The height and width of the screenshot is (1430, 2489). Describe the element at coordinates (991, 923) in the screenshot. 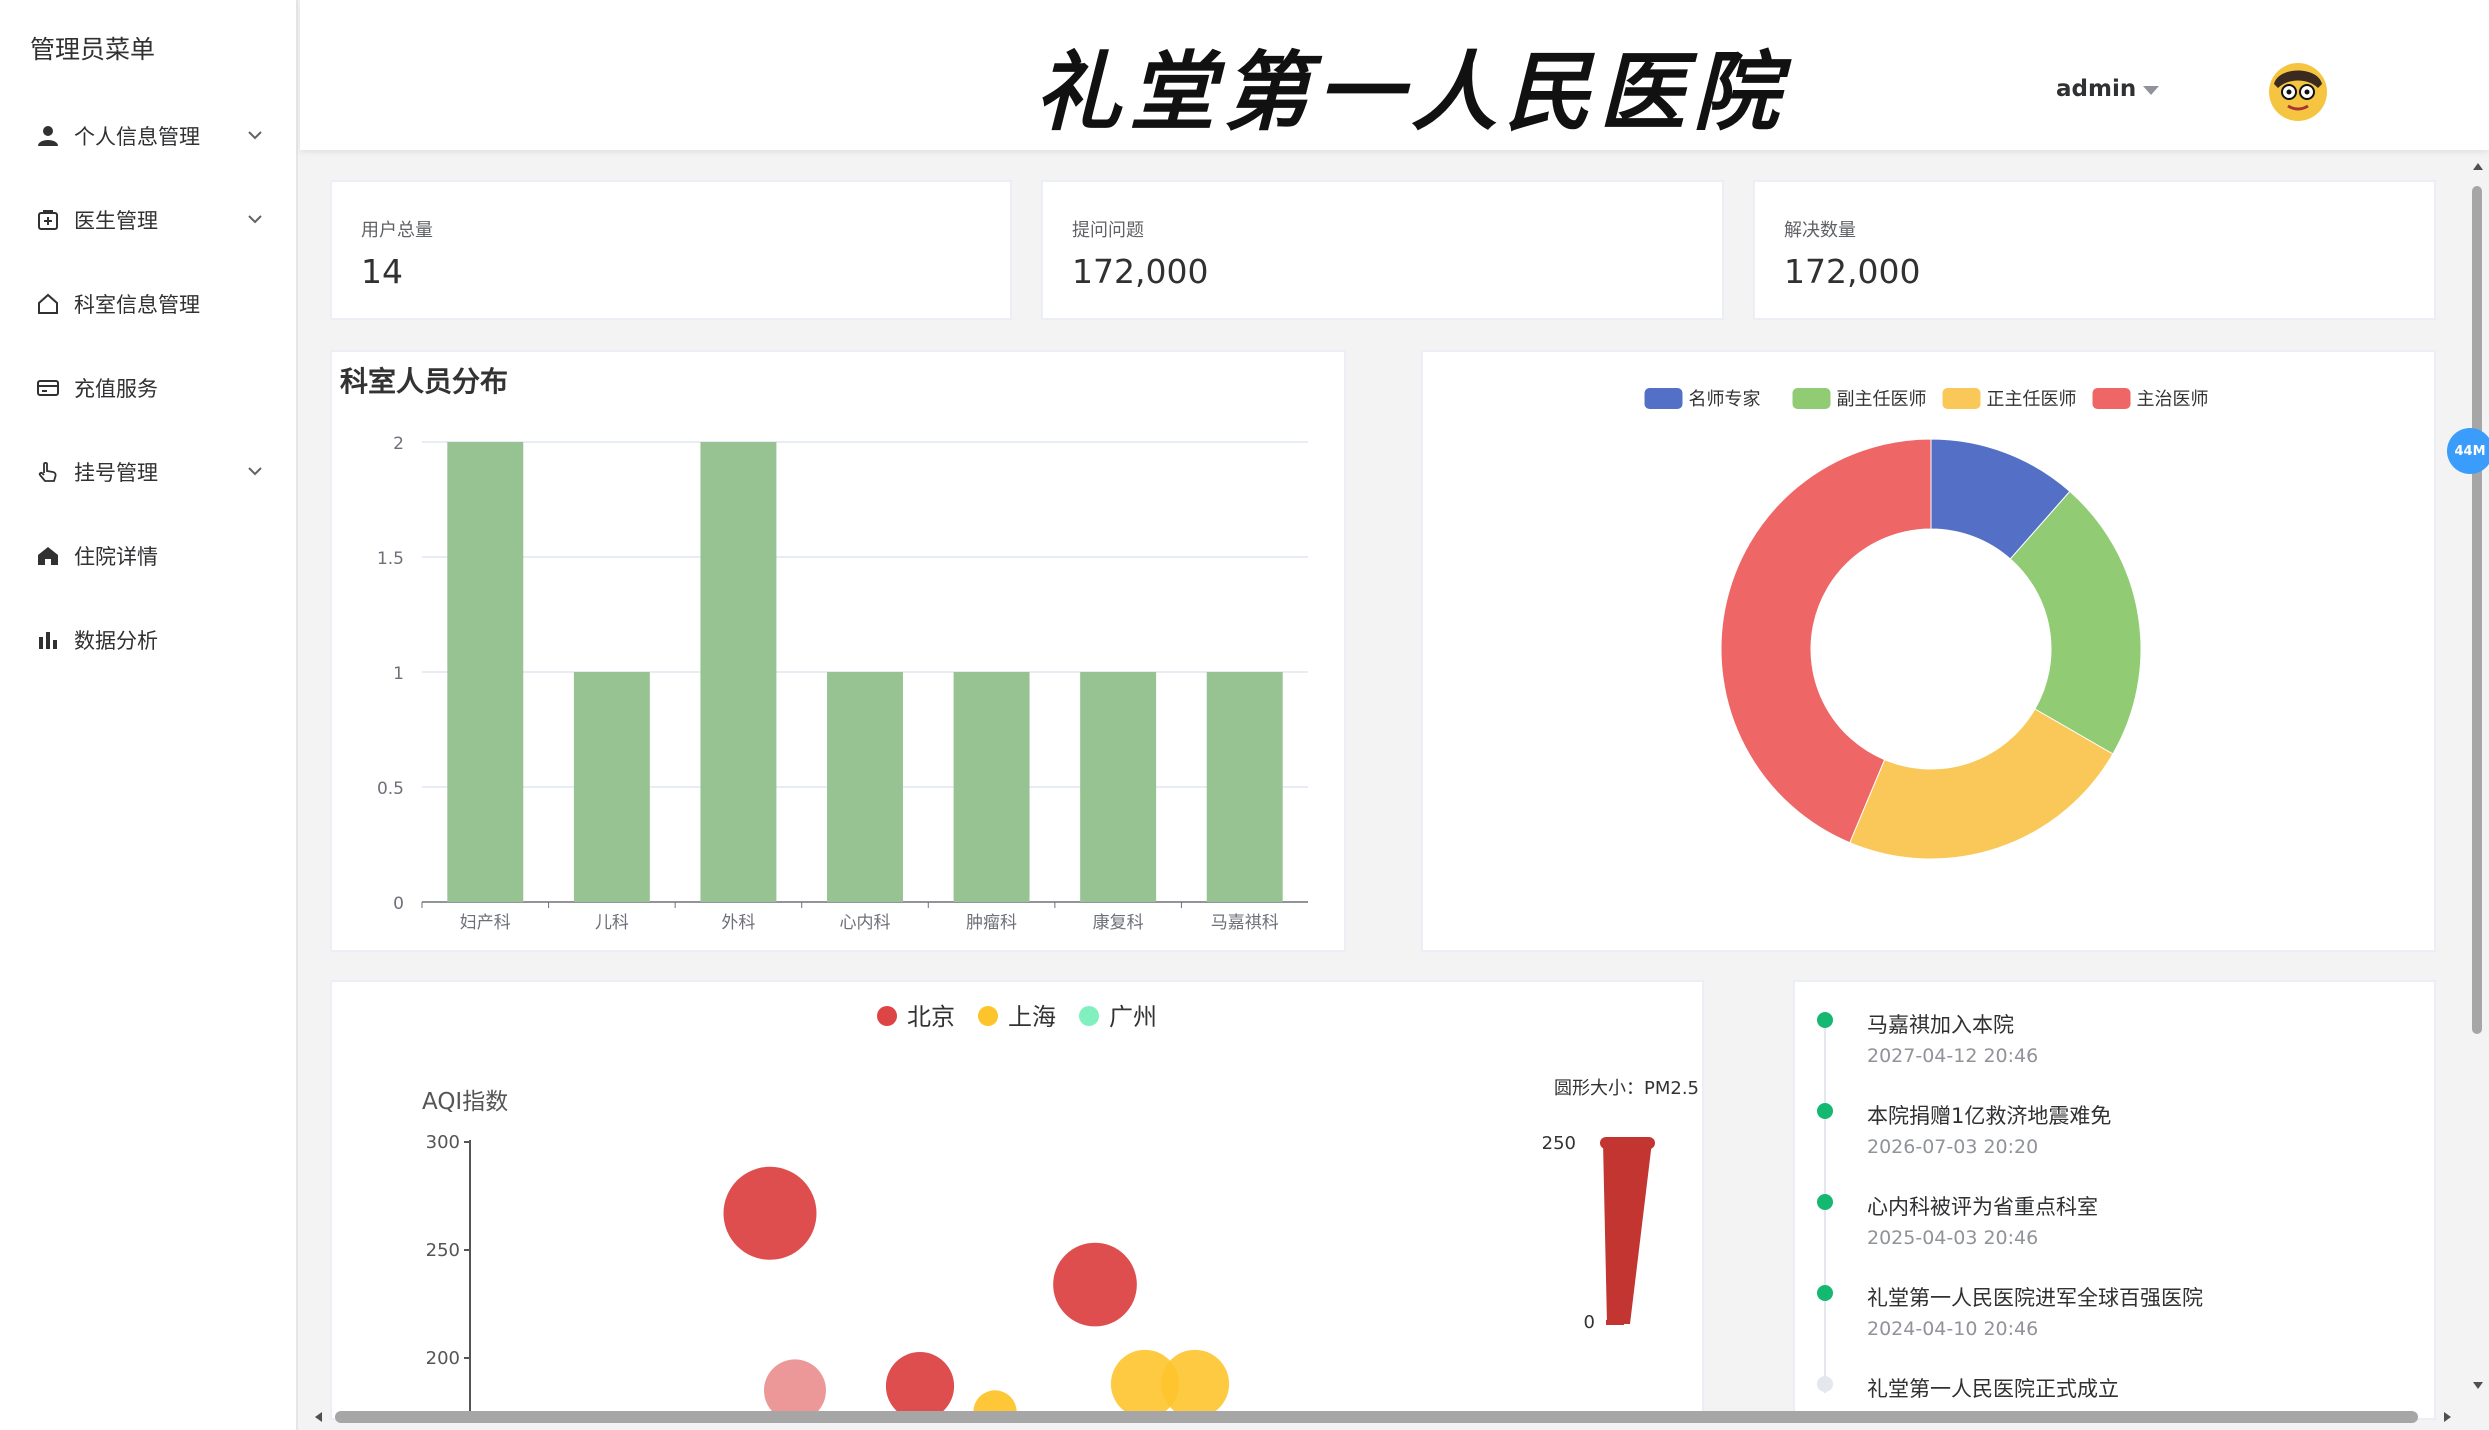

I see `x-tick-label: 肿瘤科` at that location.